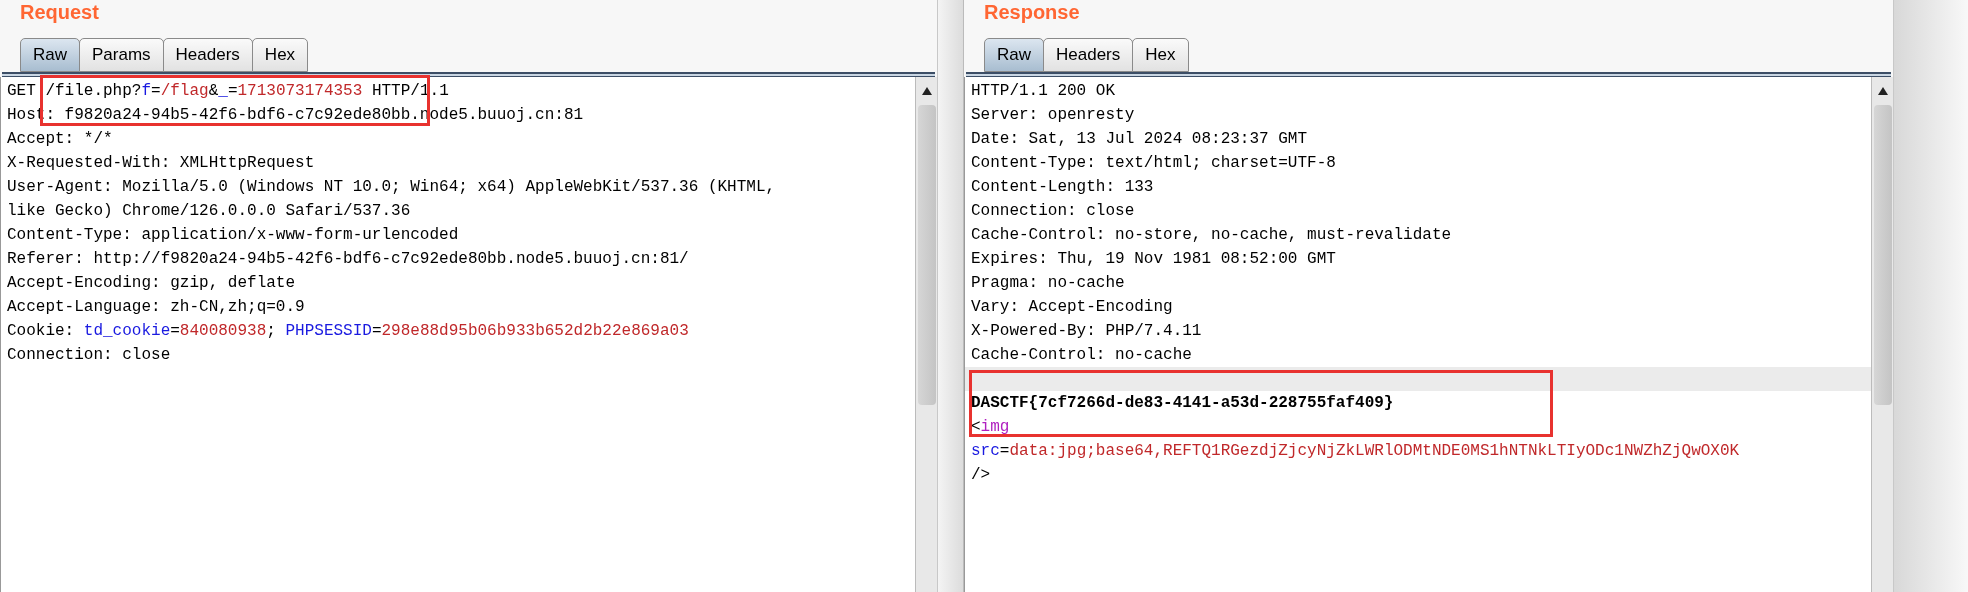 The height and width of the screenshot is (592, 1968). What do you see at coordinates (1211, 235) in the screenshot?
I see `code-line: Cache-Control: no-store, no-cache, must-revalidate` at bounding box center [1211, 235].